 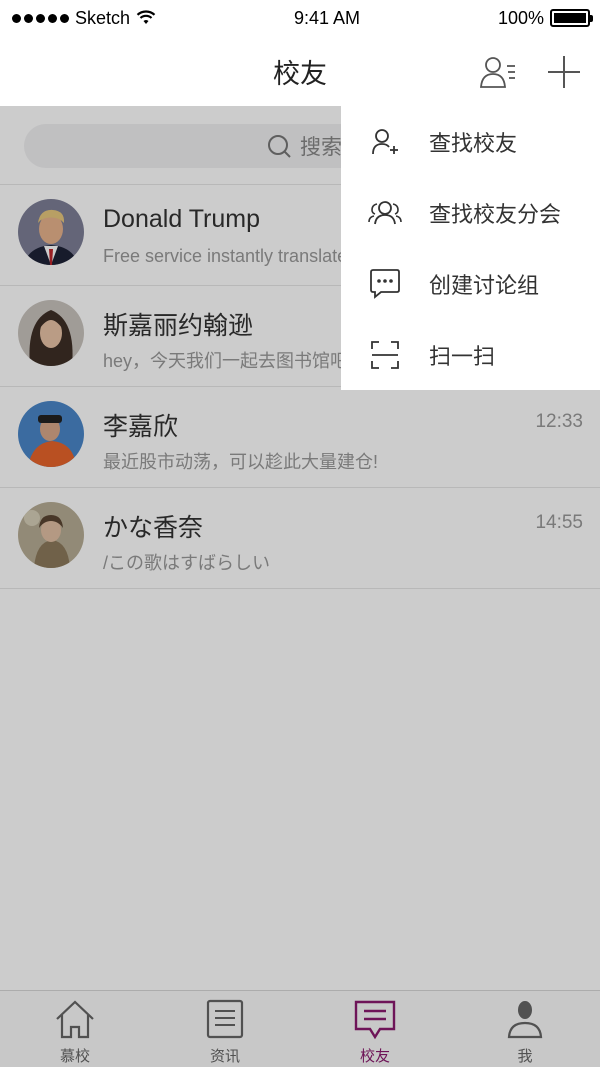 I want to click on add-menu-popup: 查找校友 查找校友分会 创建讨论组 扫一扫, so click(x=470, y=248).